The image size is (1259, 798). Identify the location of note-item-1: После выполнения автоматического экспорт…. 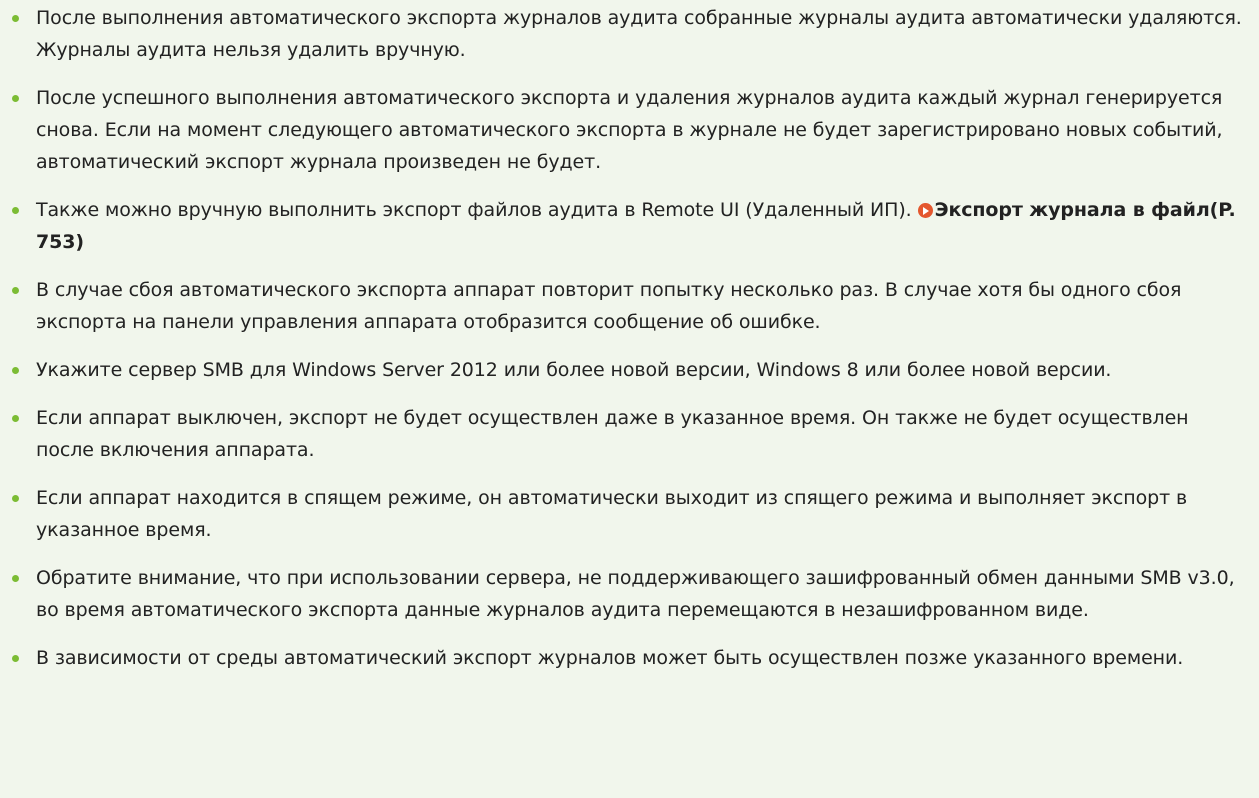
(629, 34).